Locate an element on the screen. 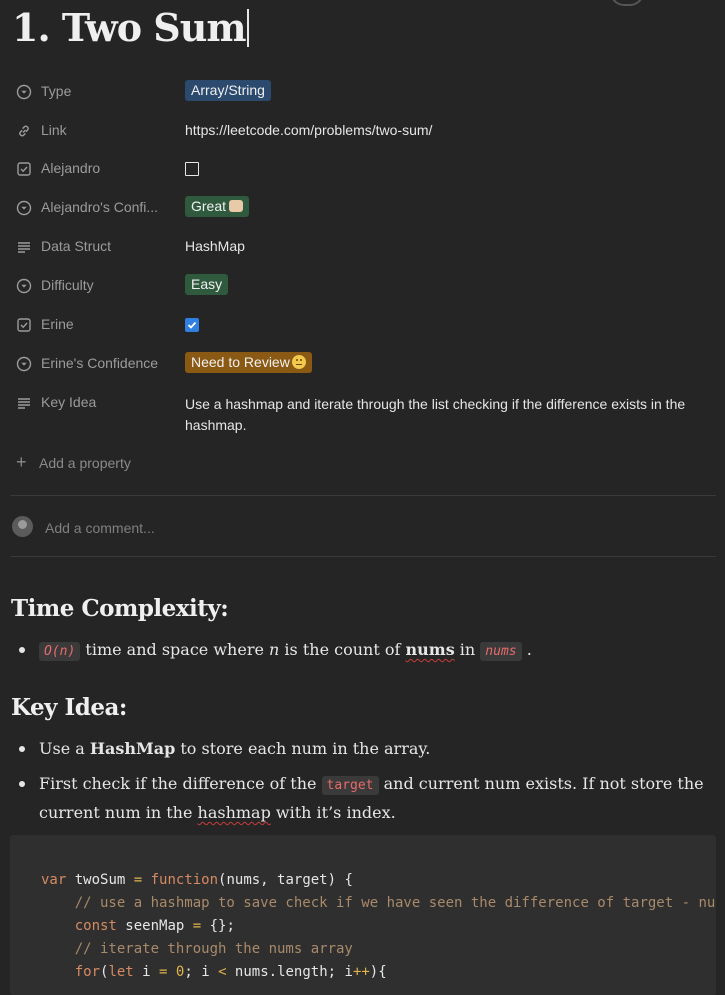  link-value: https://leetcode.com/problems/two-sum/ is located at coordinates (308, 128).